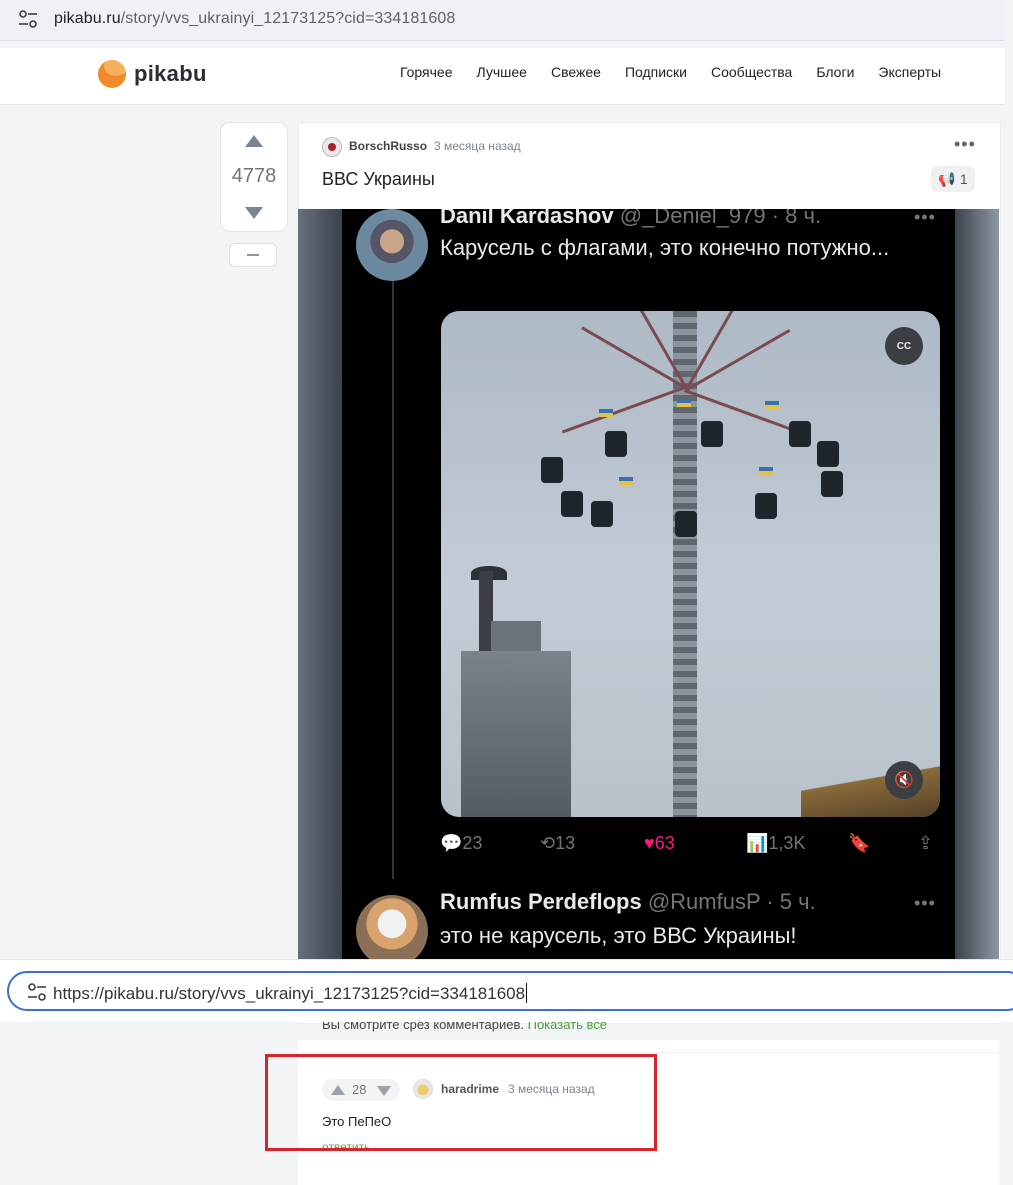  What do you see at coordinates (254, 141) in the screenshot?
I see `upvote-arrow-icon` at bounding box center [254, 141].